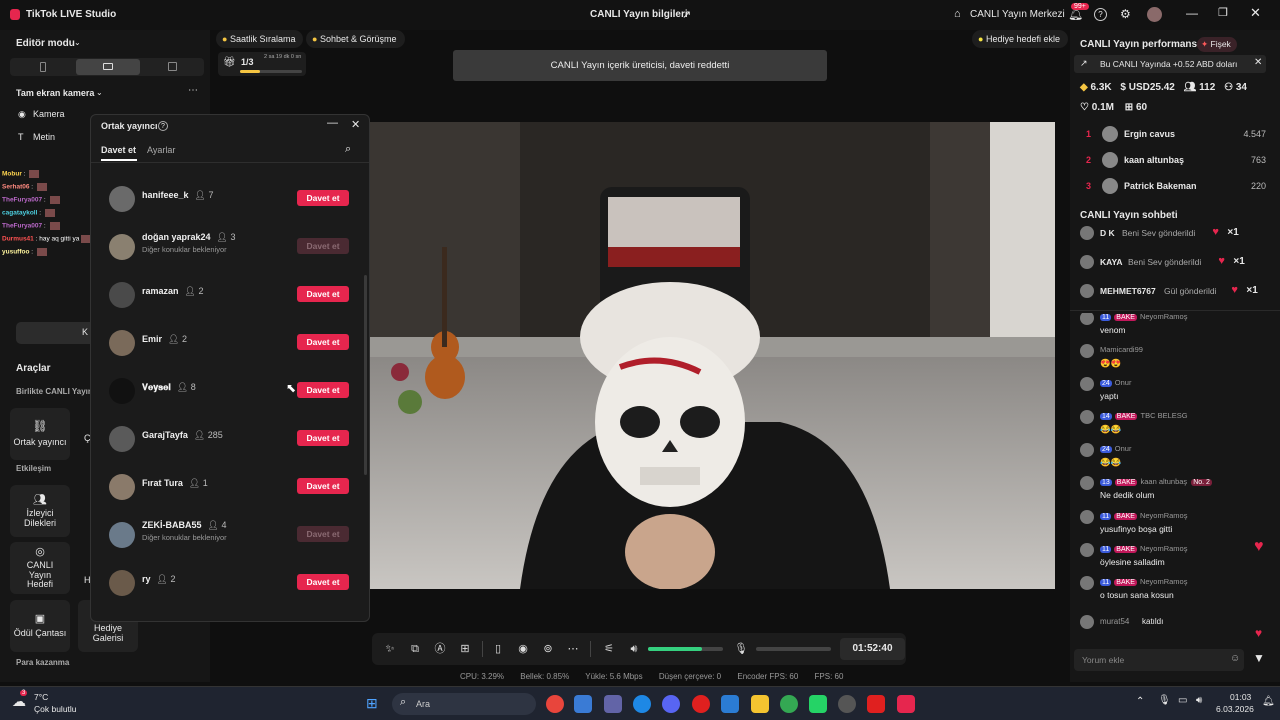  Describe the element at coordinates (1177, 525) in the screenshot. I see `chat-message: 11 BAKE NeyomRamoş yusufinyo boşa gitti` at that location.